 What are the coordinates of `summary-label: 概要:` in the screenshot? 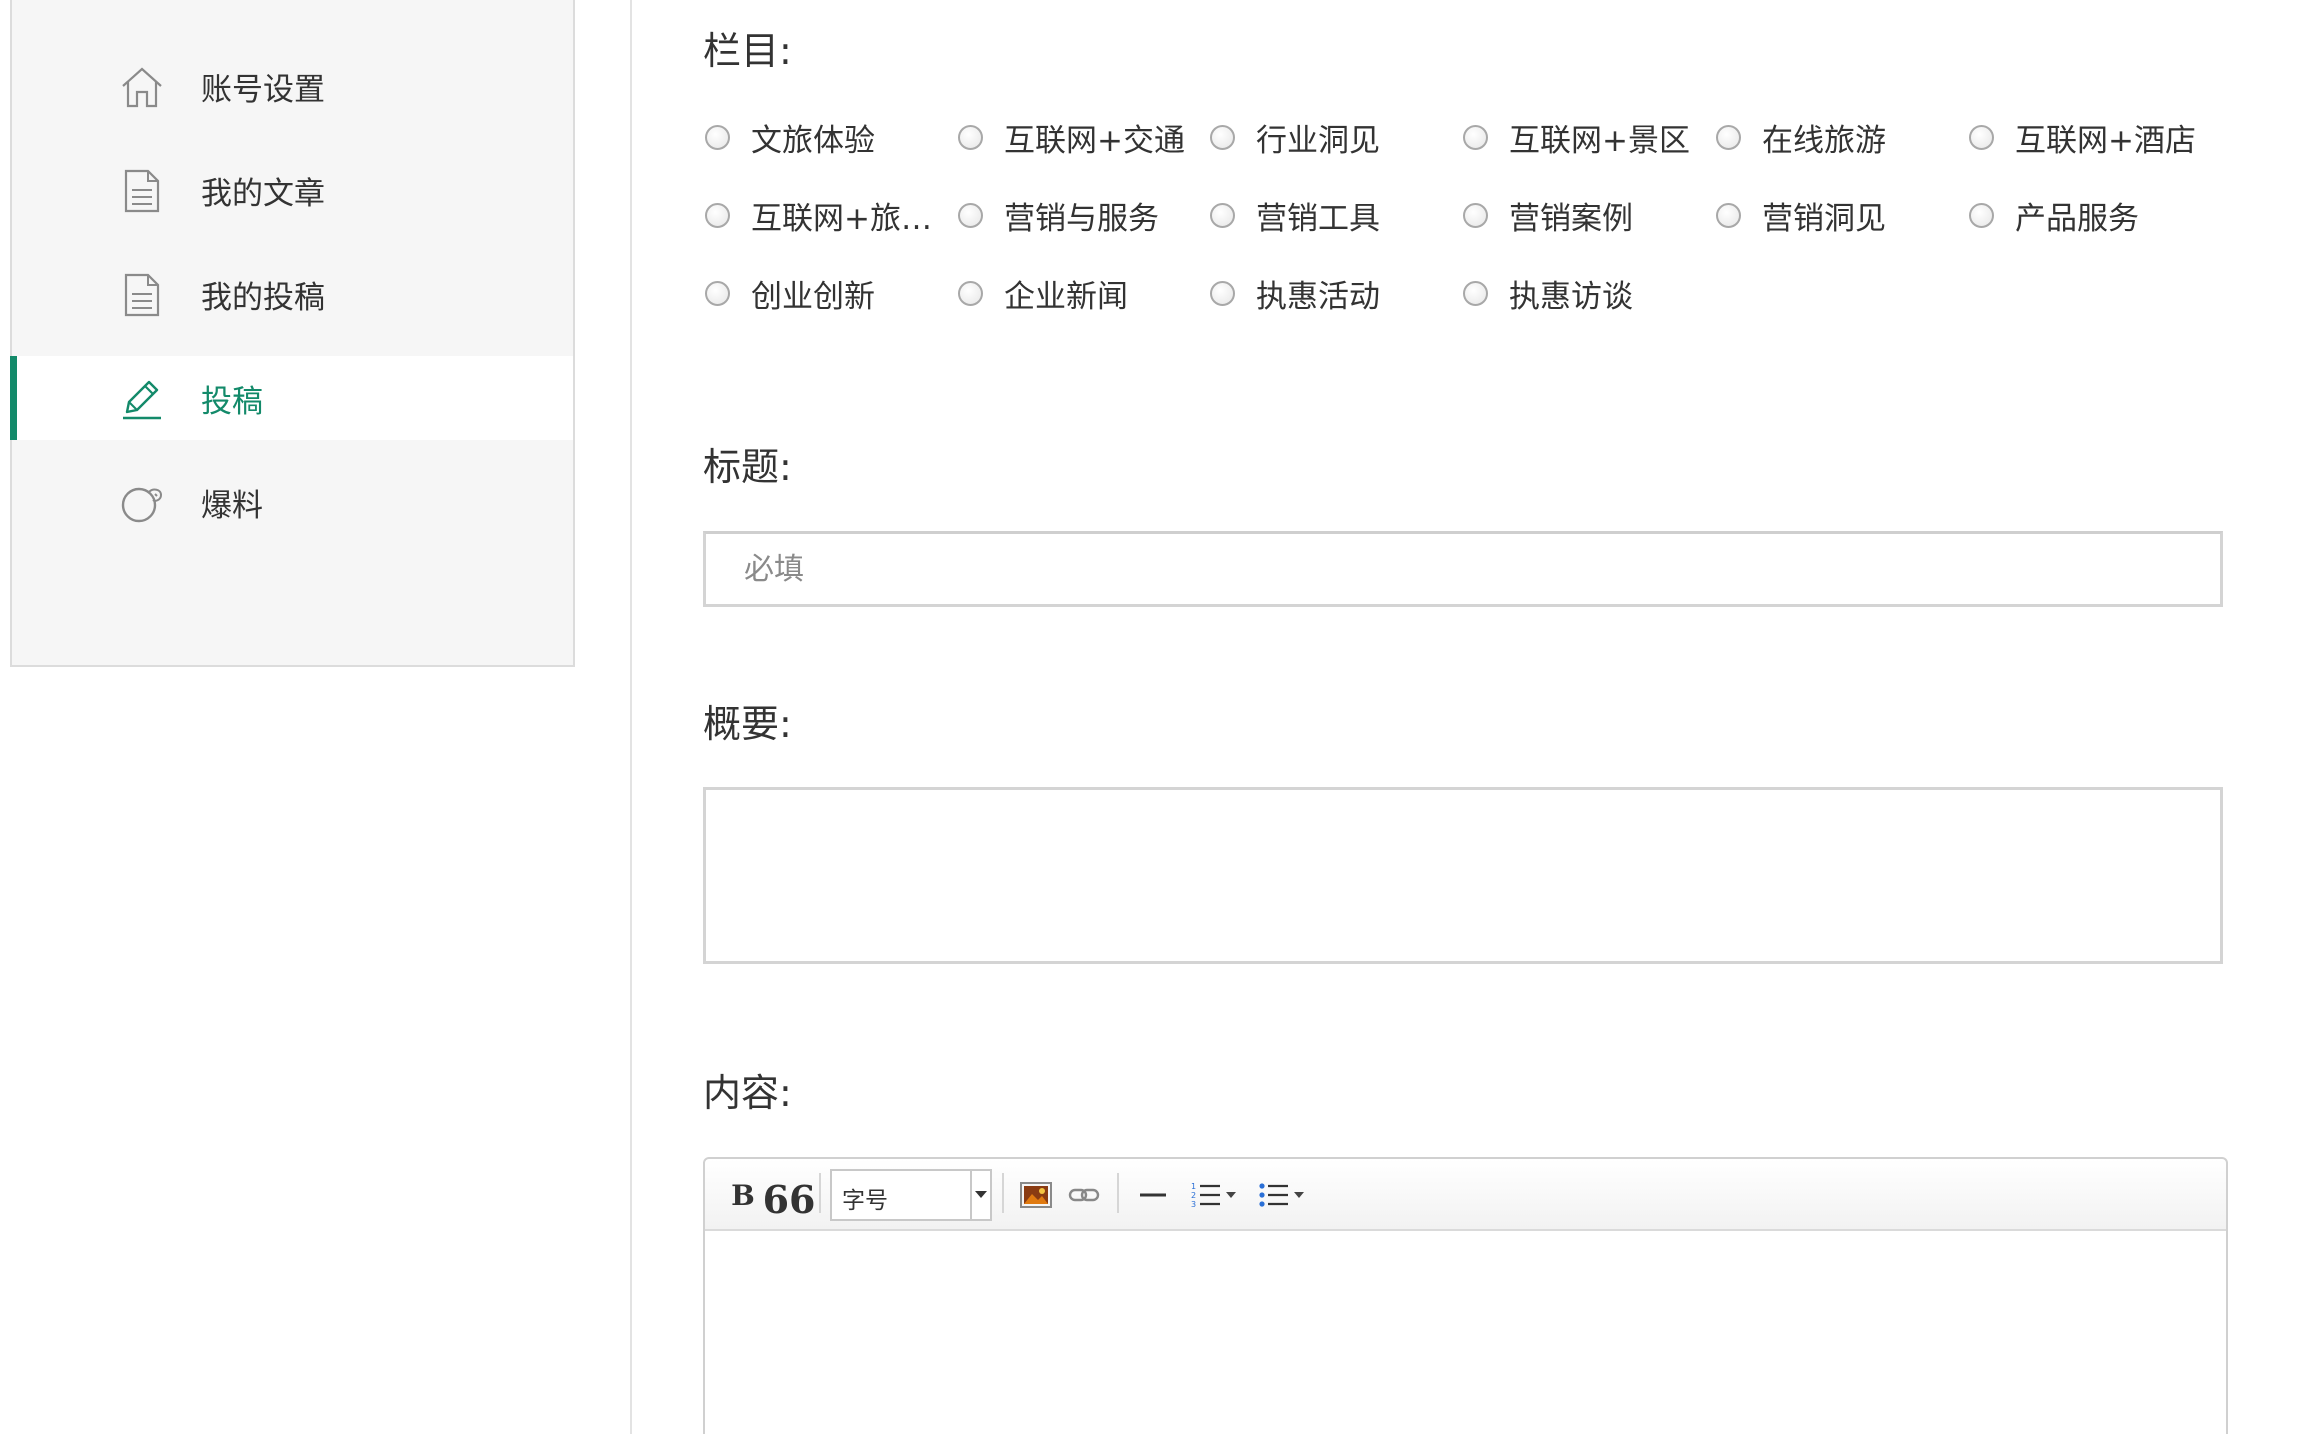 It's located at (747, 724).